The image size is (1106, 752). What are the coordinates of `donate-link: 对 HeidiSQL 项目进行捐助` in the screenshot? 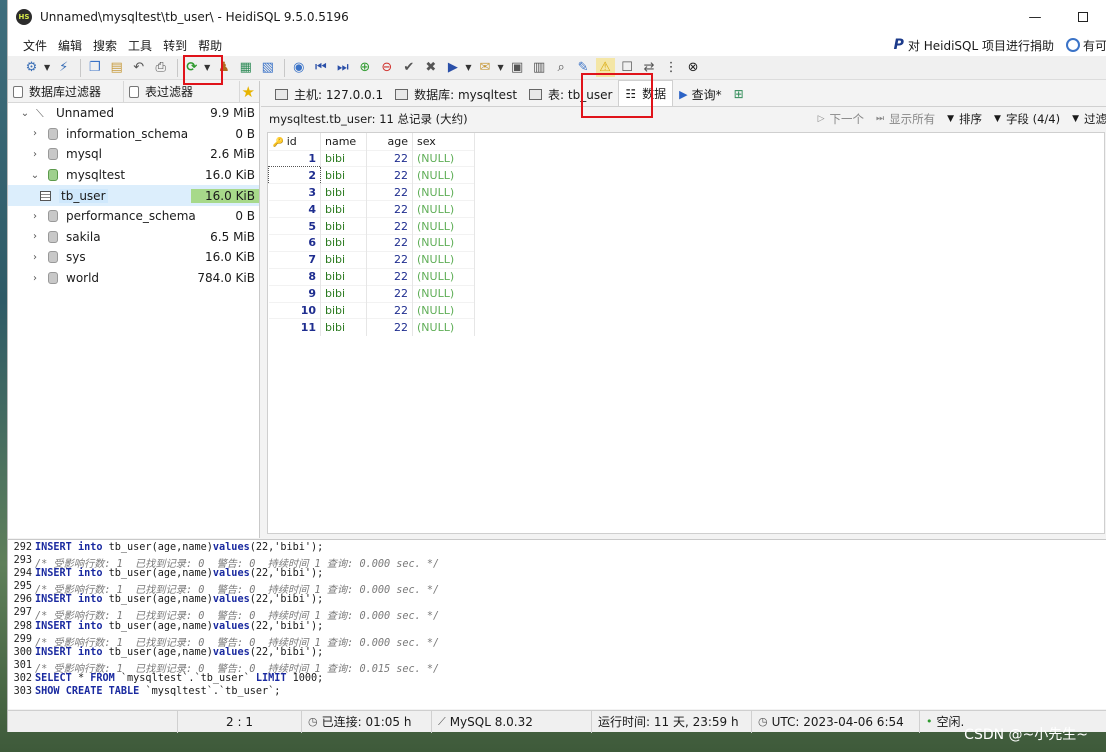 It's located at (981, 45).